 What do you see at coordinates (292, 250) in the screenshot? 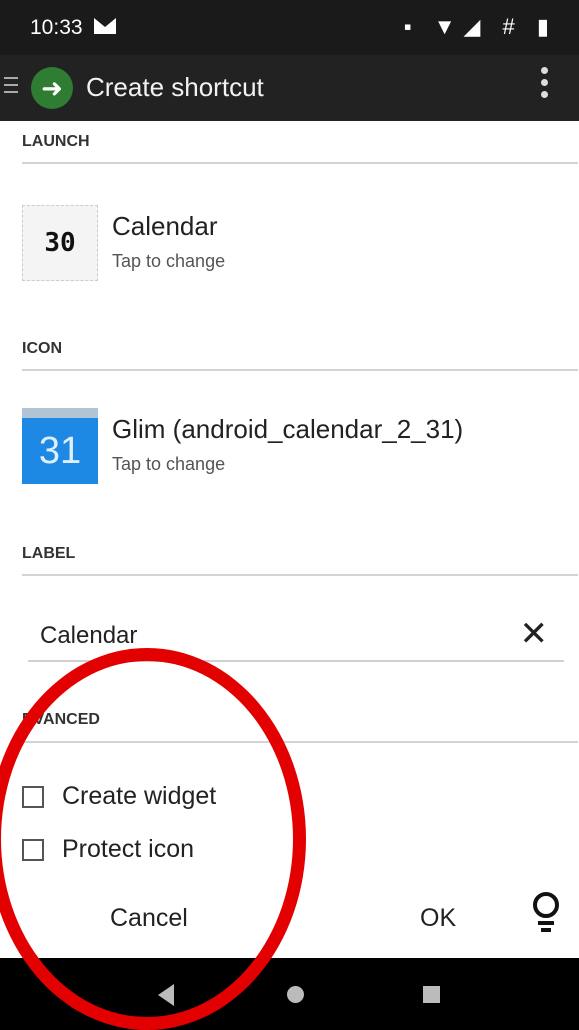
I see `launch-item: 30 Calendar Tap to change` at bounding box center [292, 250].